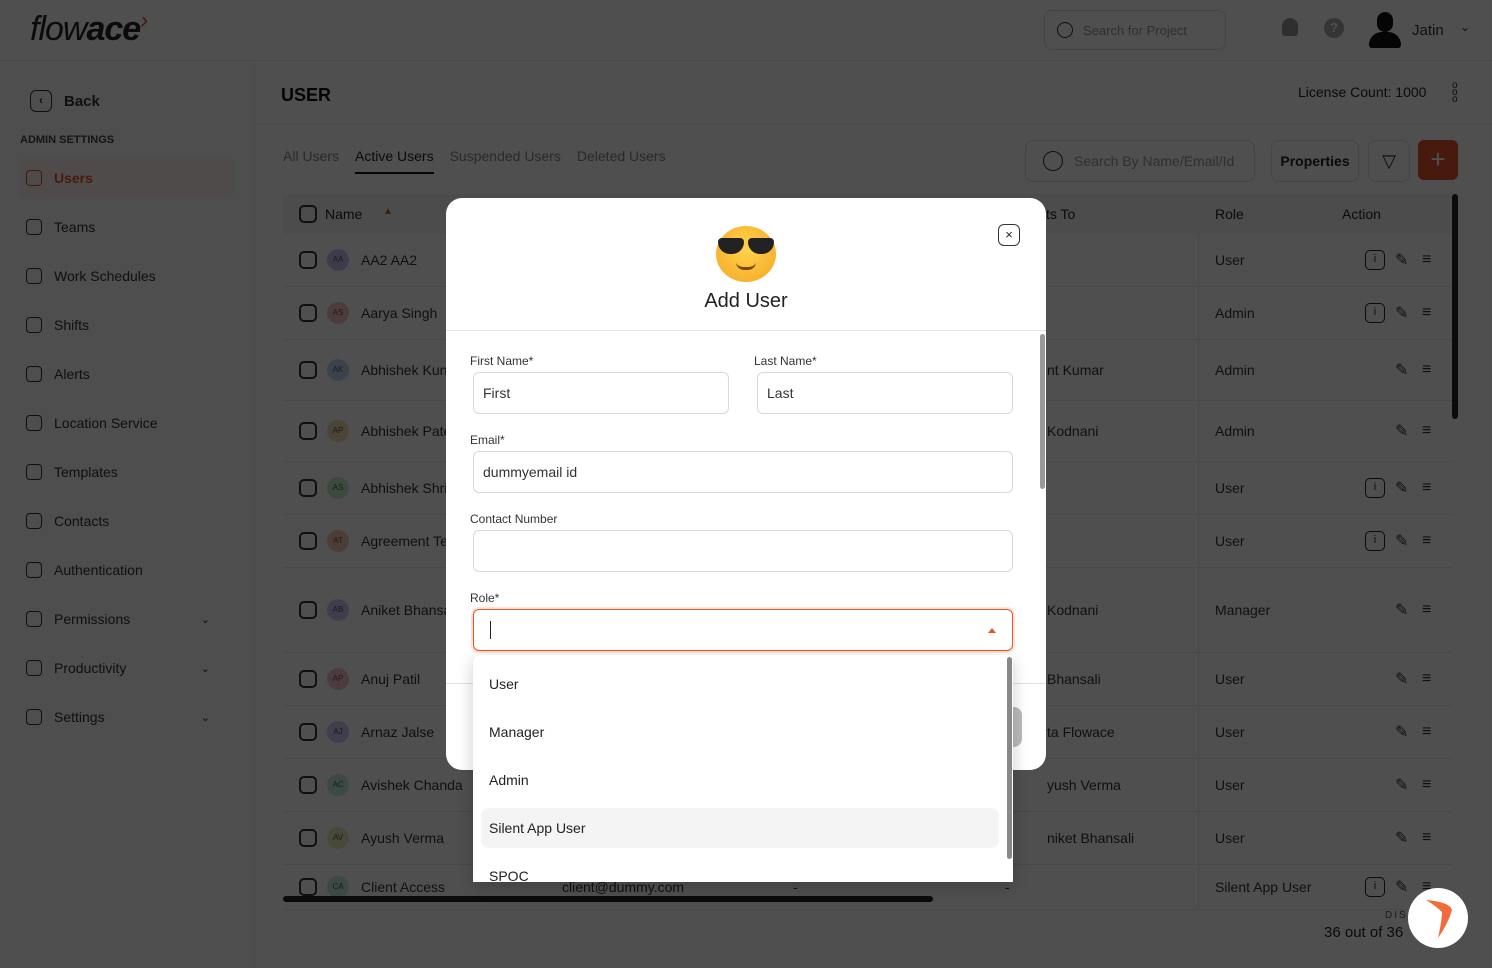  What do you see at coordinates (740, 869) in the screenshot?
I see `role-option-spoc: SPOC` at bounding box center [740, 869].